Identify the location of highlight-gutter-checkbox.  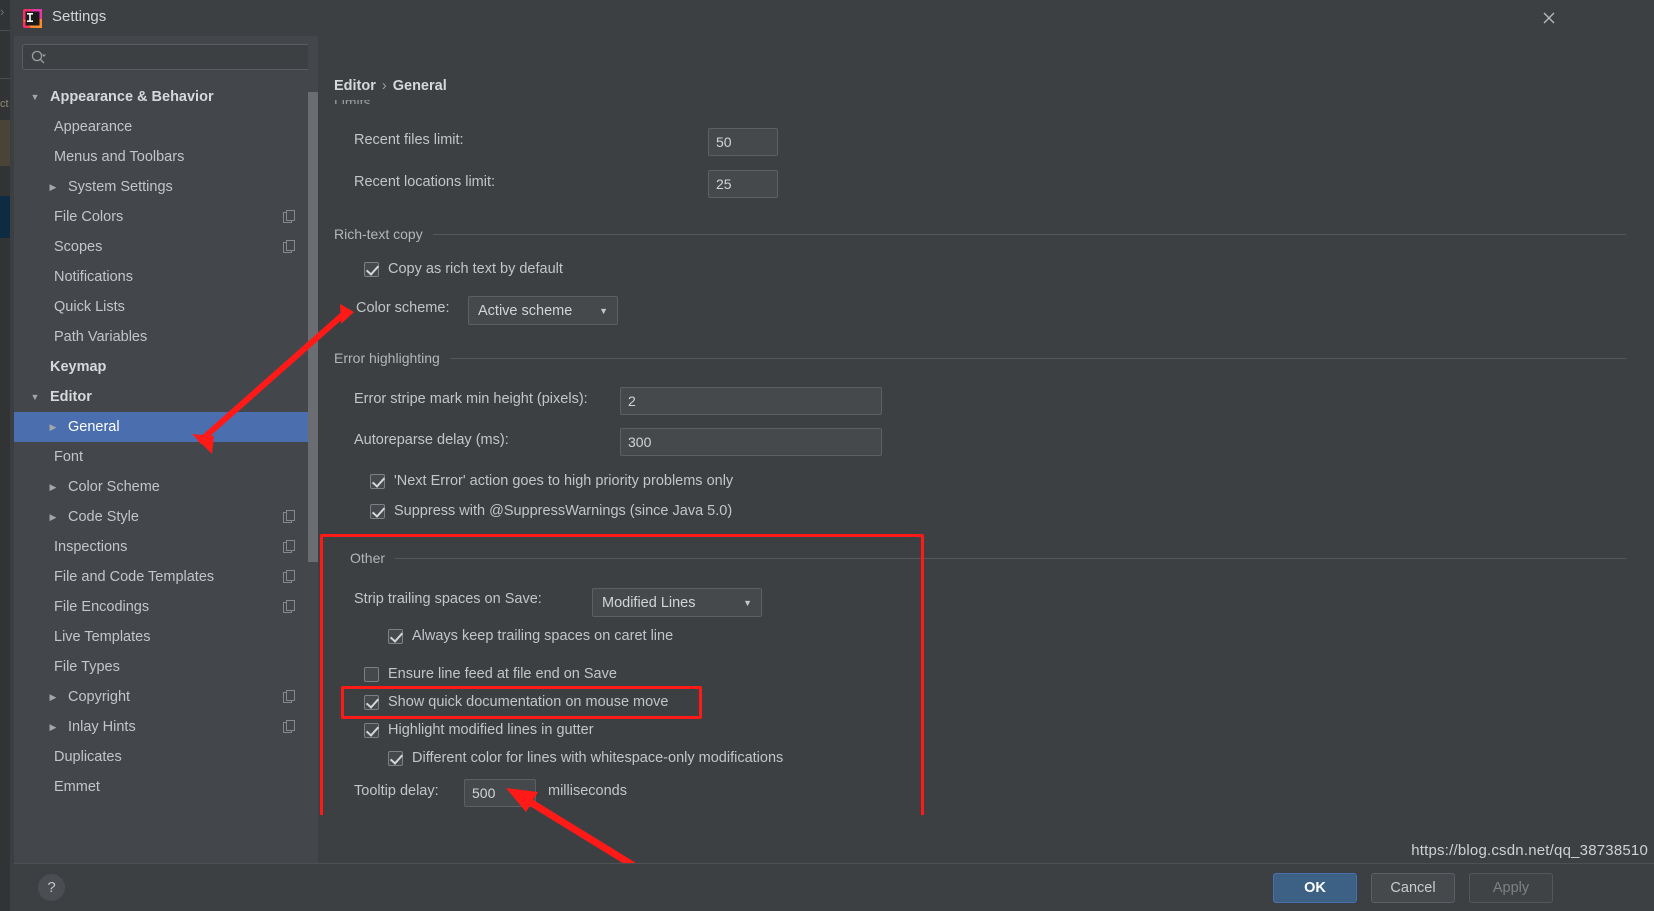
(371, 730).